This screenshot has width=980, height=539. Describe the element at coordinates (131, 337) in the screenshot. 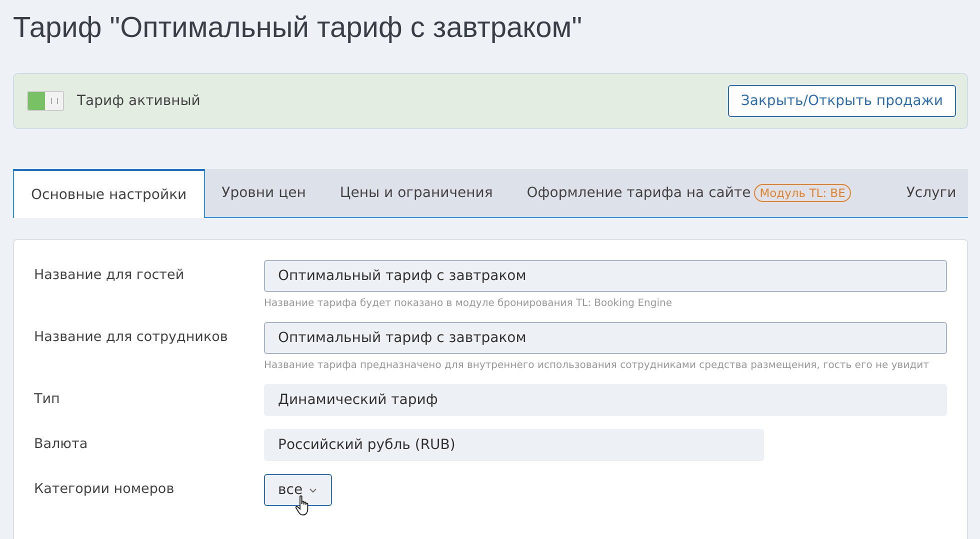

I see `field-label: Название для сотрудников` at that location.